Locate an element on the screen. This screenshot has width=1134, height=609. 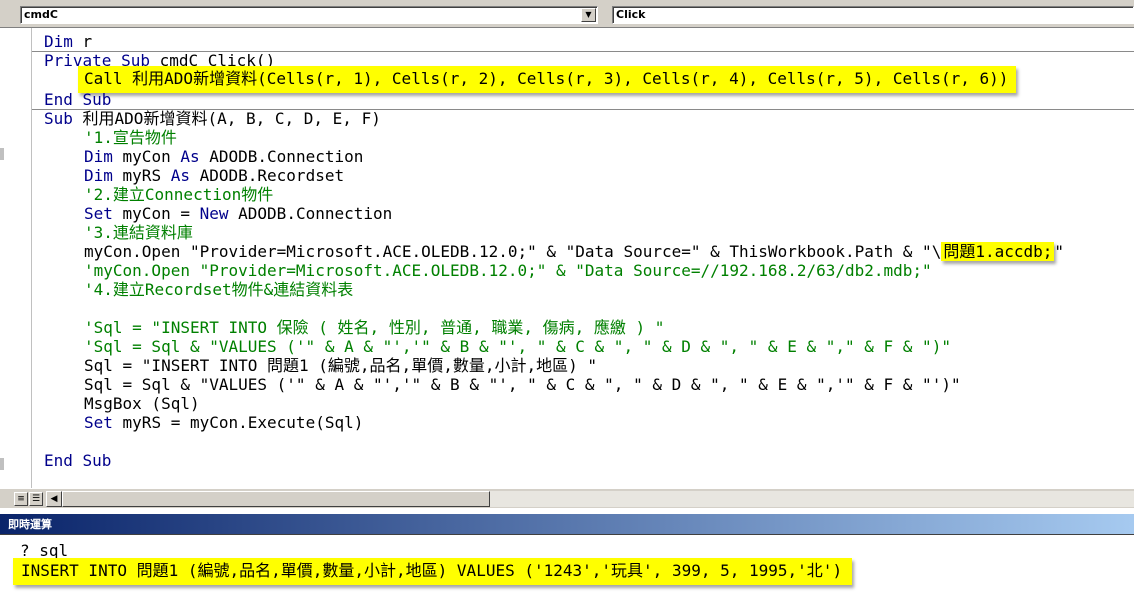
code-text: r is located at coordinates (87, 41).